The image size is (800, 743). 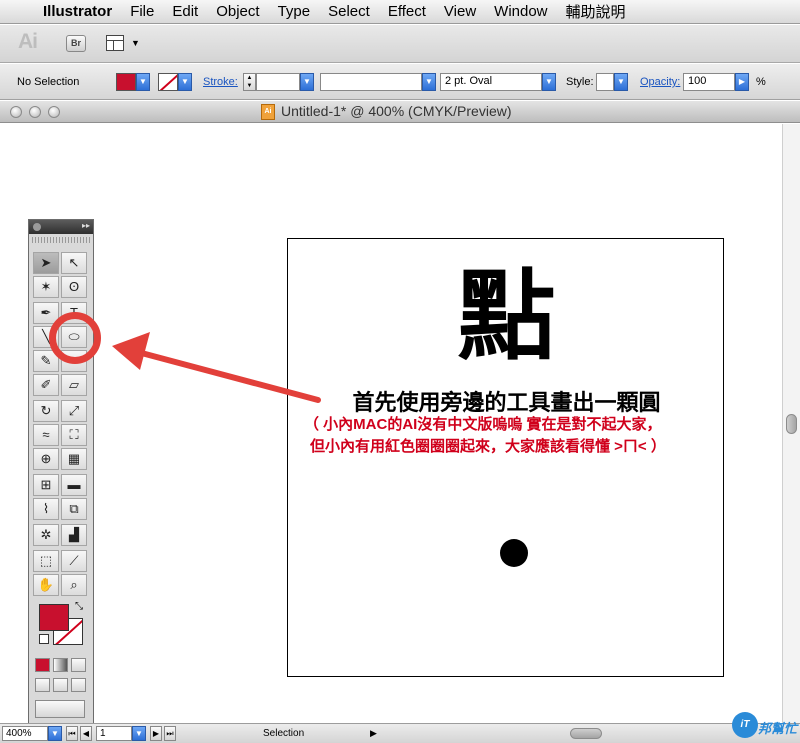 What do you see at coordinates (396, 111) in the screenshot?
I see `document-title: Untitled-1* @ 400% (CMYK/Preview)` at bounding box center [396, 111].